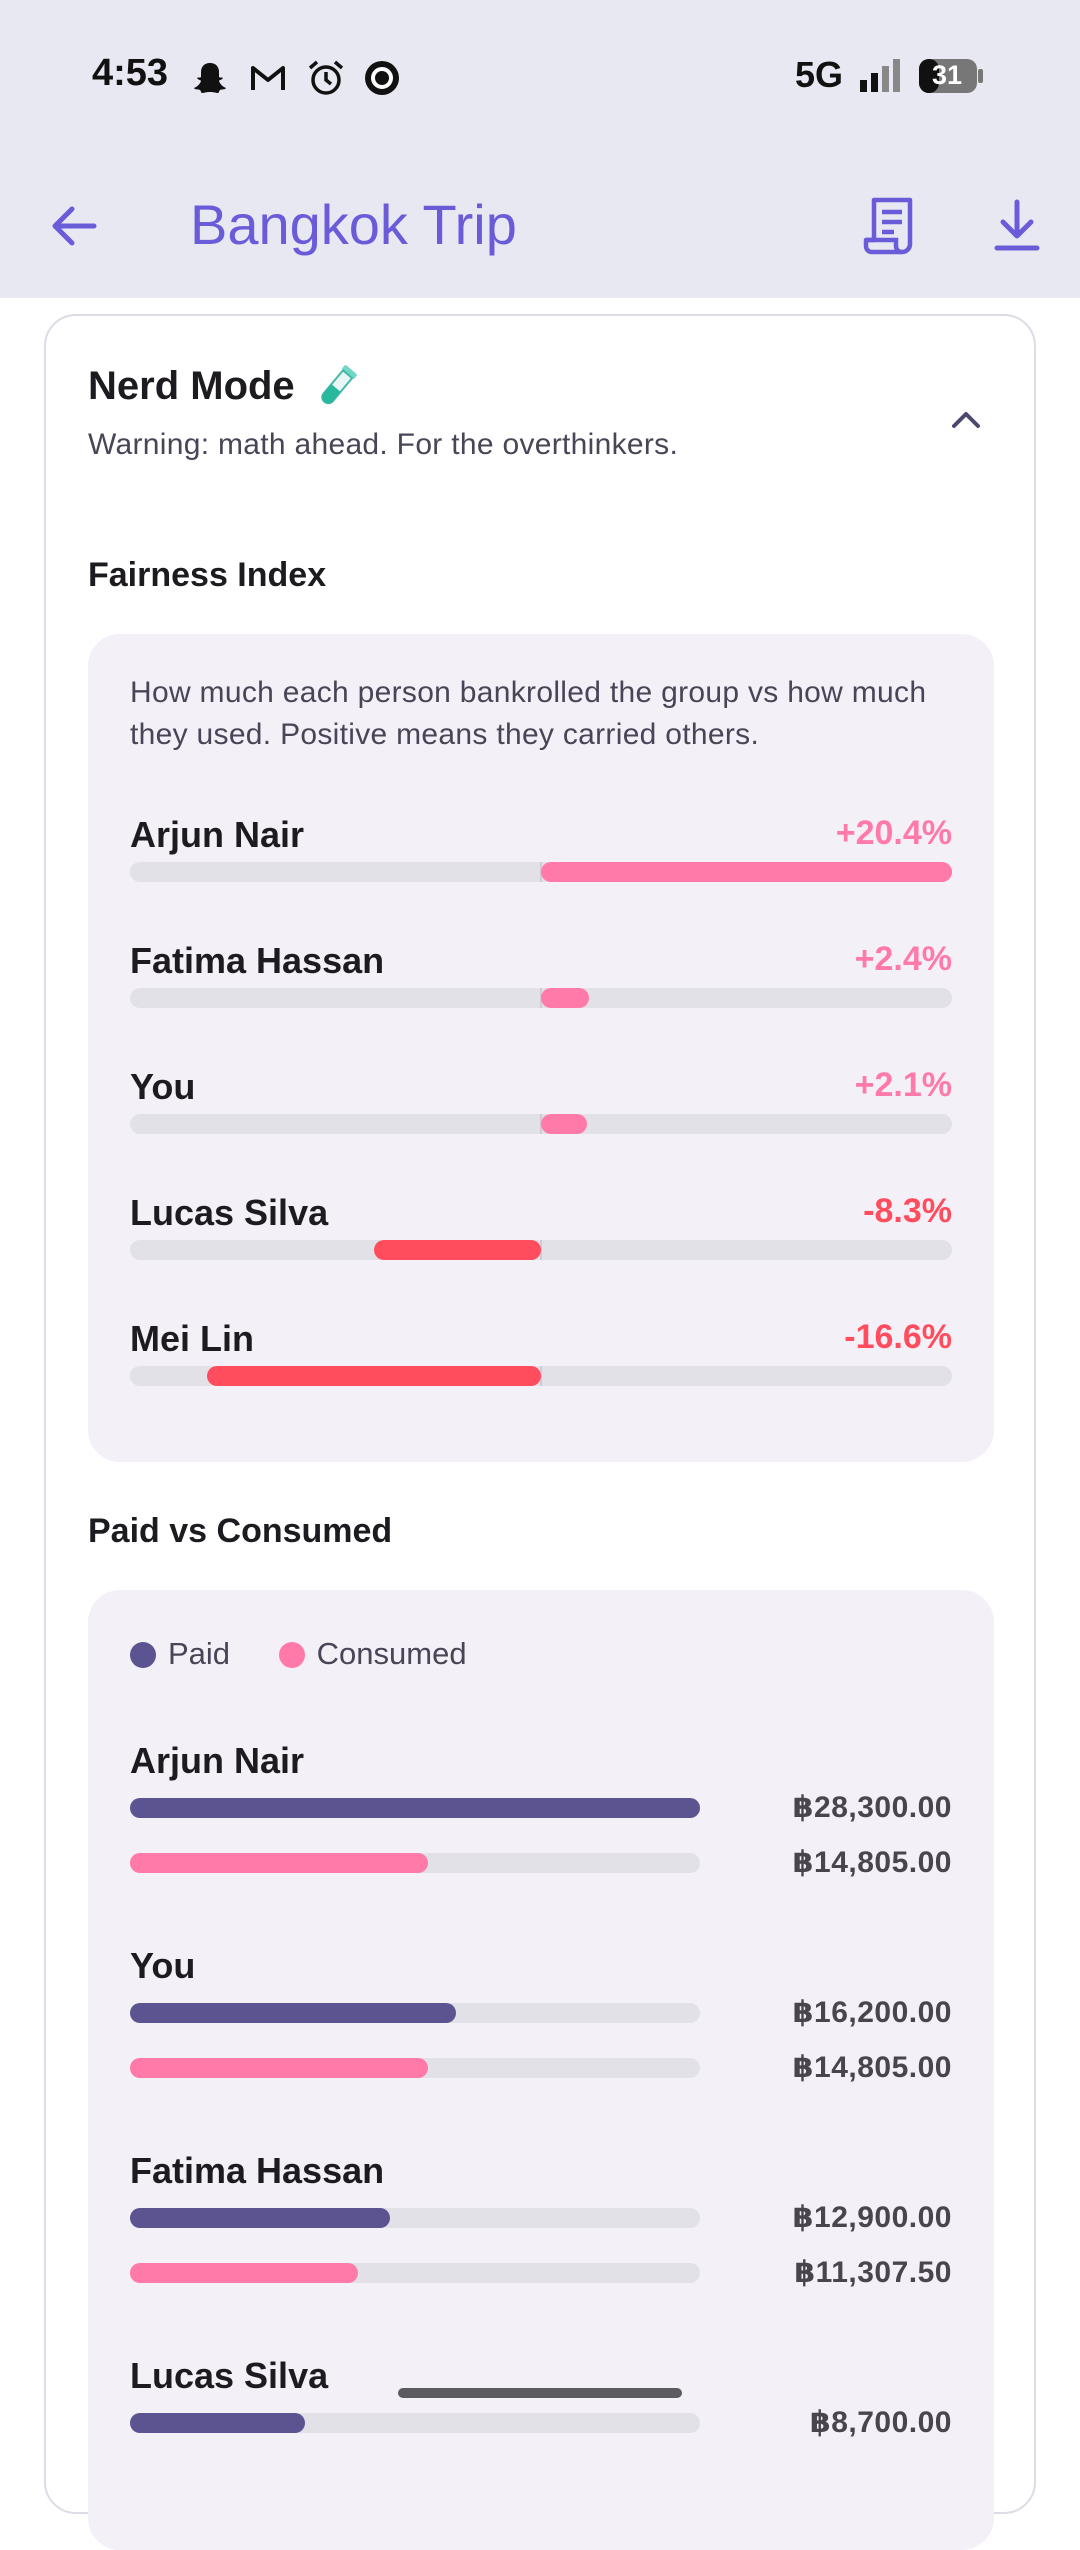 This screenshot has width=1080, height=2550. Describe the element at coordinates (74, 226) in the screenshot. I see `back-arrow-icon` at that location.